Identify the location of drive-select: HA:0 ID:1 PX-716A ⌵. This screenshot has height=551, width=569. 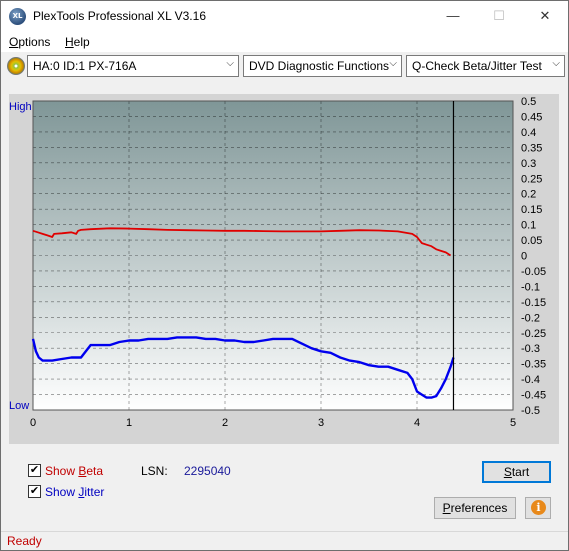
(133, 66).